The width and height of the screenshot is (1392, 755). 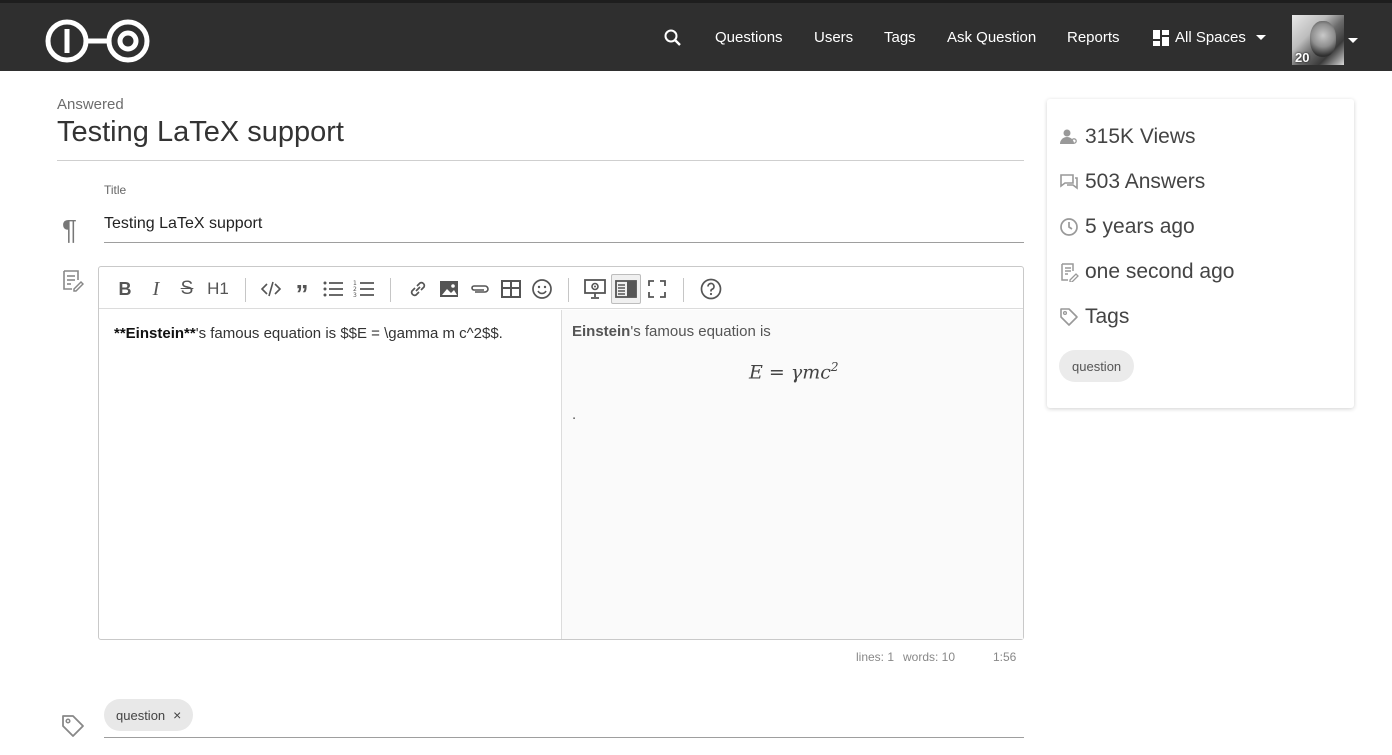 What do you see at coordinates (355, 295) in the screenshot?
I see `svg-text: 3` at bounding box center [355, 295].